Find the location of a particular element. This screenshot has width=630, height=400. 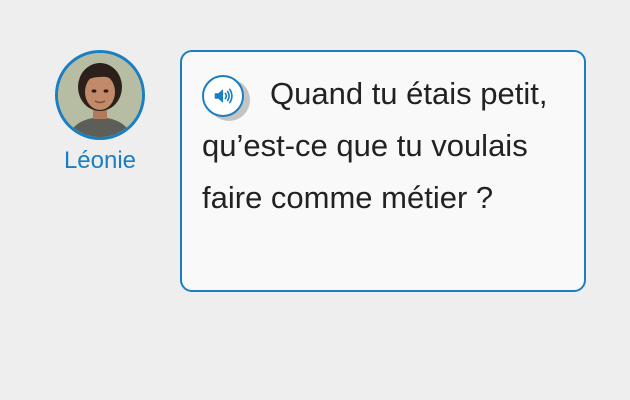

avatar-portrait-icon is located at coordinates (100, 95).